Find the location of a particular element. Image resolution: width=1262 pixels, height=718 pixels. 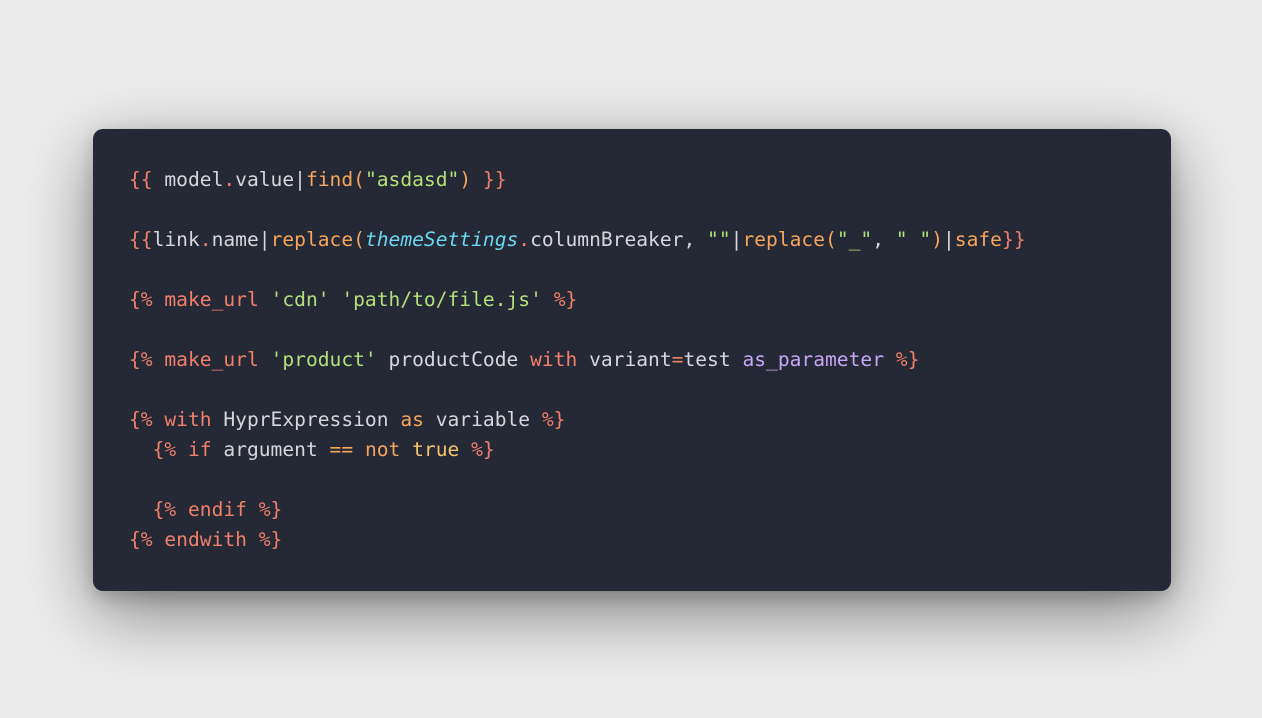

code-line: {% with HyprExpression as variable %} is located at coordinates (650, 420).